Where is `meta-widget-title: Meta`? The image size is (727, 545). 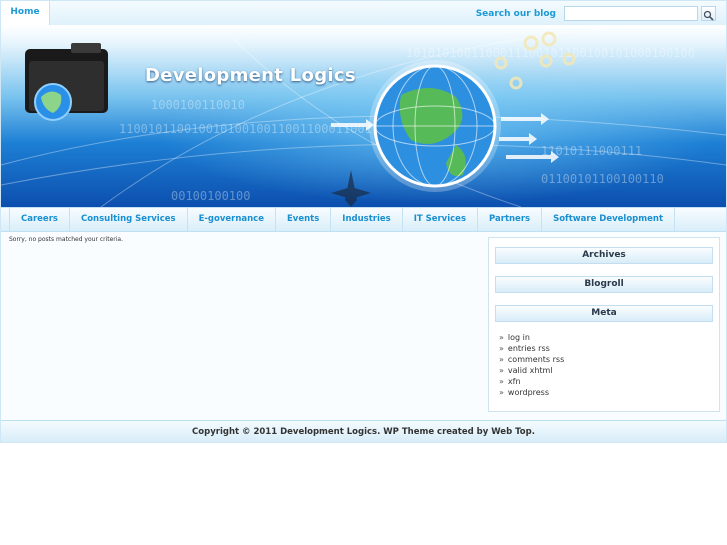 meta-widget-title: Meta is located at coordinates (604, 313).